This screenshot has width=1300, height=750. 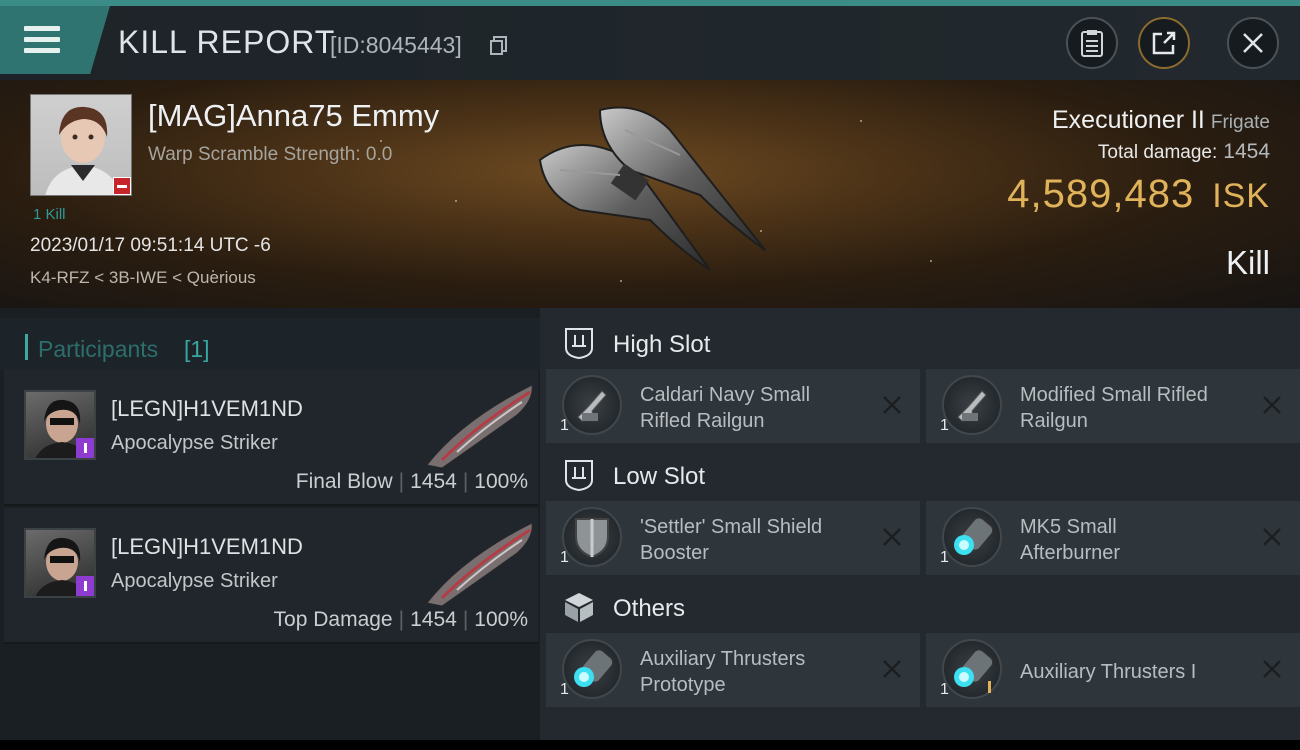 What do you see at coordinates (579, 344) in the screenshot?
I see `high-slot-icon` at bounding box center [579, 344].